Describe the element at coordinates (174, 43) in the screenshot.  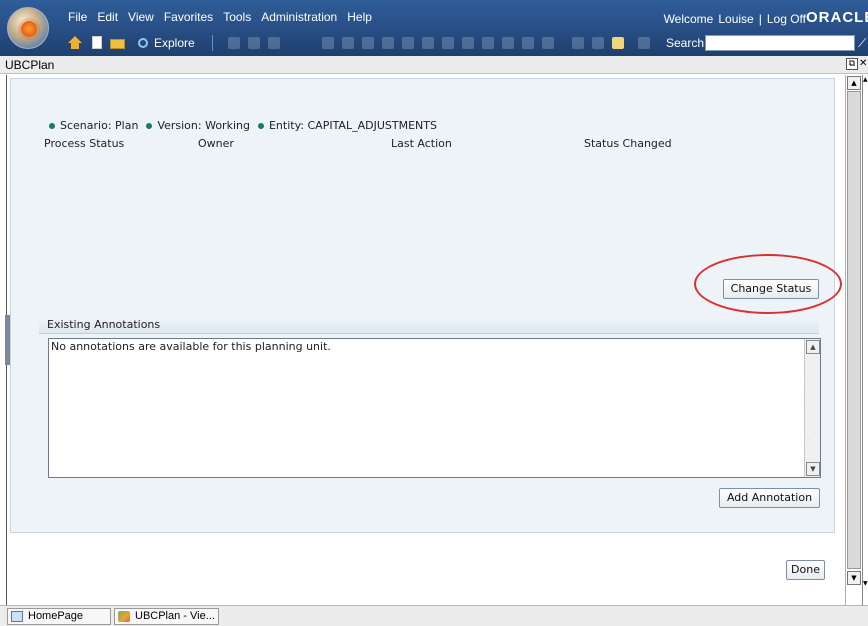
I see `explore-button: Explore` at that location.